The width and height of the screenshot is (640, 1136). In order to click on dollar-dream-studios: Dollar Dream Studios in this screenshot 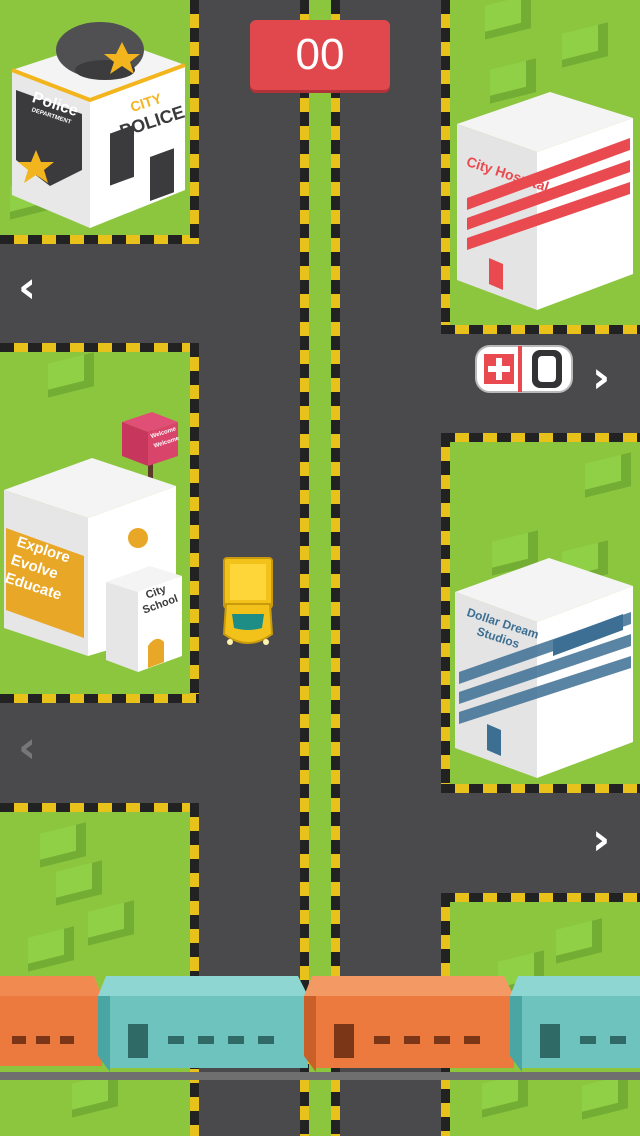, I will do `click(544, 666)`.